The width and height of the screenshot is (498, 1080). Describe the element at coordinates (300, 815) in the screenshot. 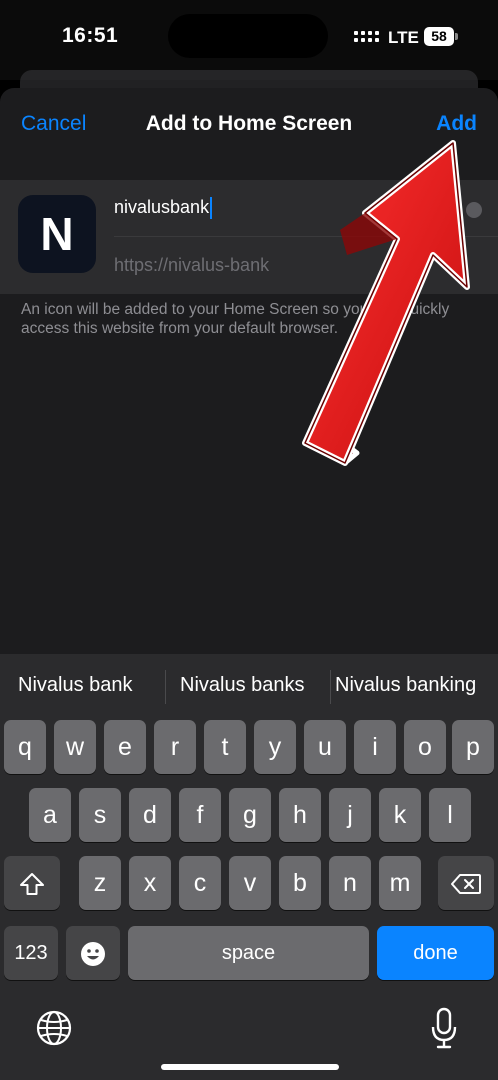

I see `key-h: h` at that location.